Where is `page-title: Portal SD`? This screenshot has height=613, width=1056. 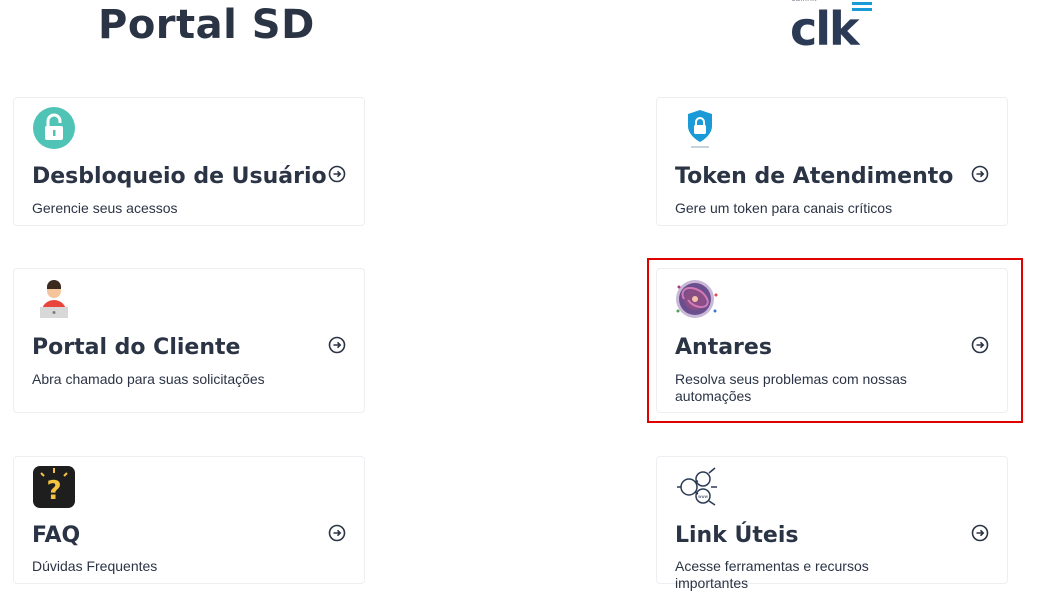
page-title: Portal SD is located at coordinates (206, 25).